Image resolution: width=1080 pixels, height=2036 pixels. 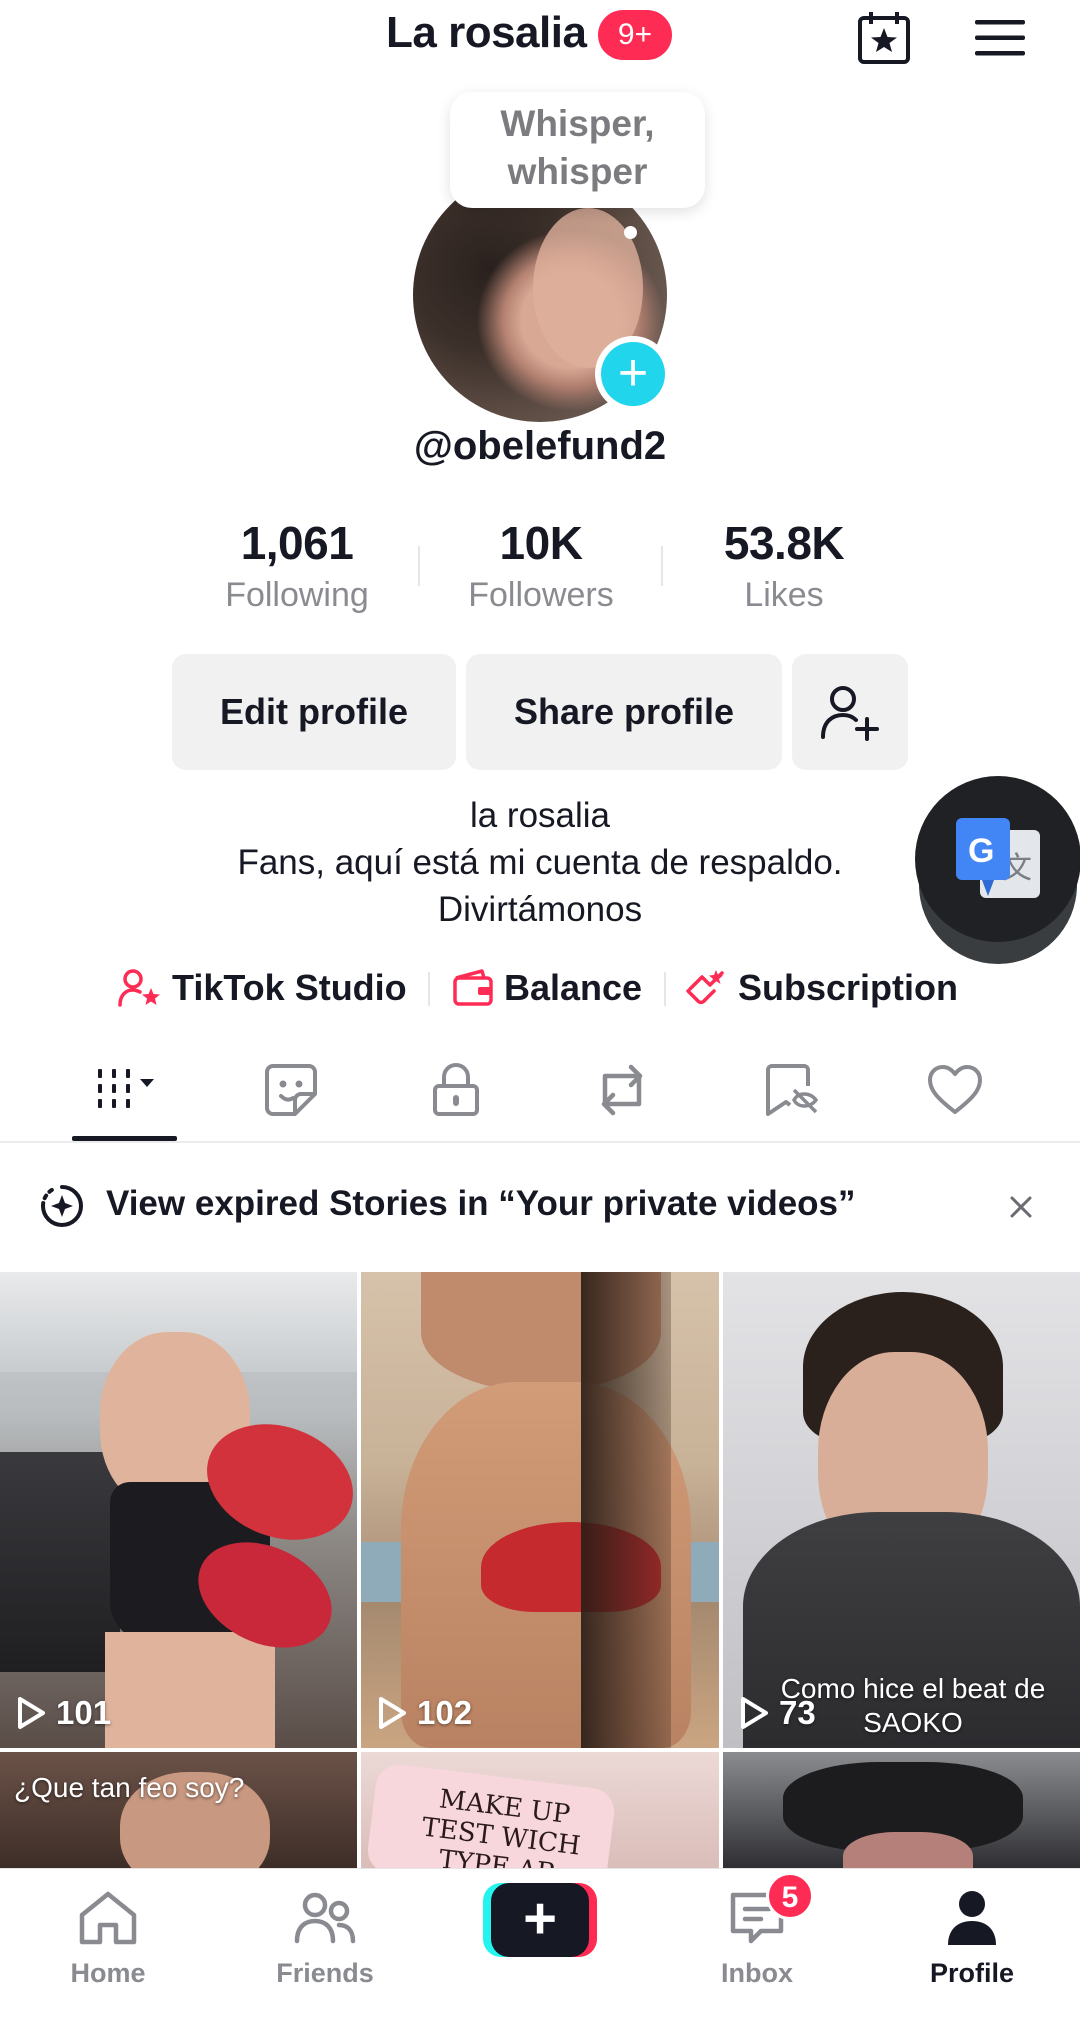 I want to click on tab-private, so click(x=456, y=1090).